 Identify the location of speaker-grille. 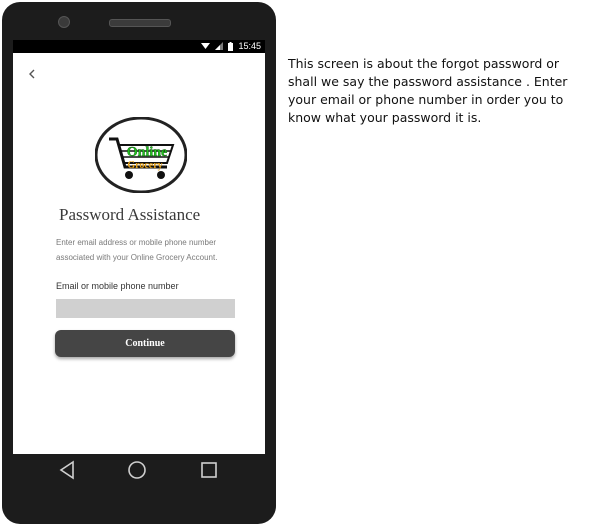
(140, 23).